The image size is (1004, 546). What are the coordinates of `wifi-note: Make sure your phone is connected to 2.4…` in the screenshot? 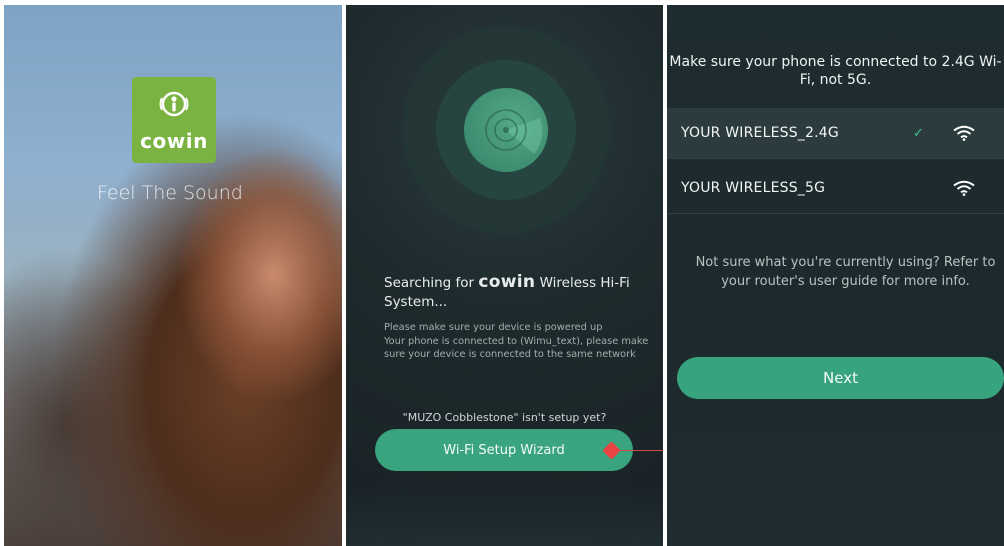 It's located at (835, 71).